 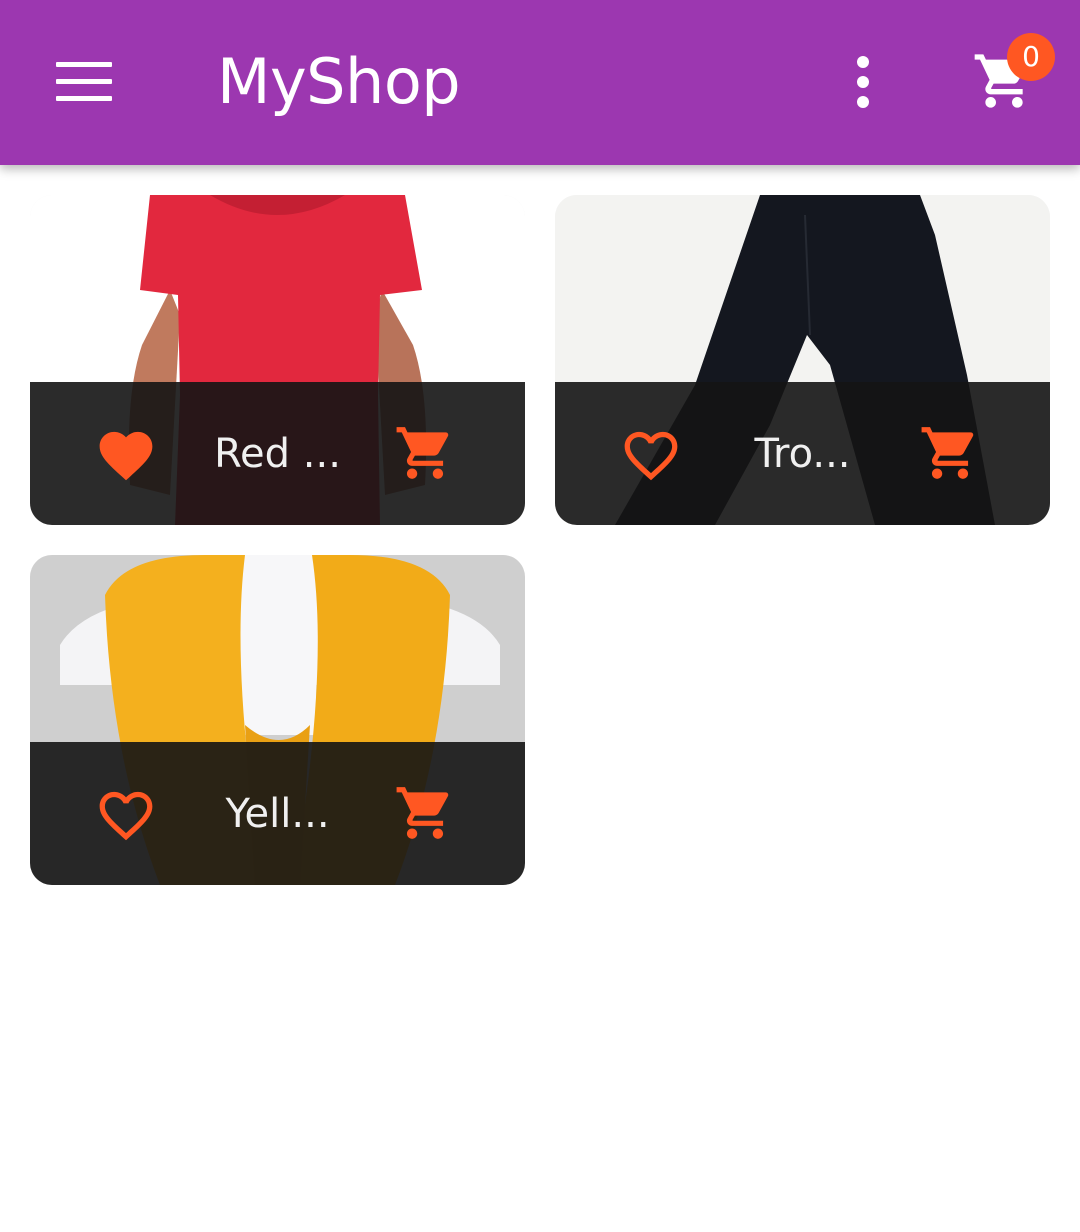 I want to click on menu-icon, so click(x=84, y=82).